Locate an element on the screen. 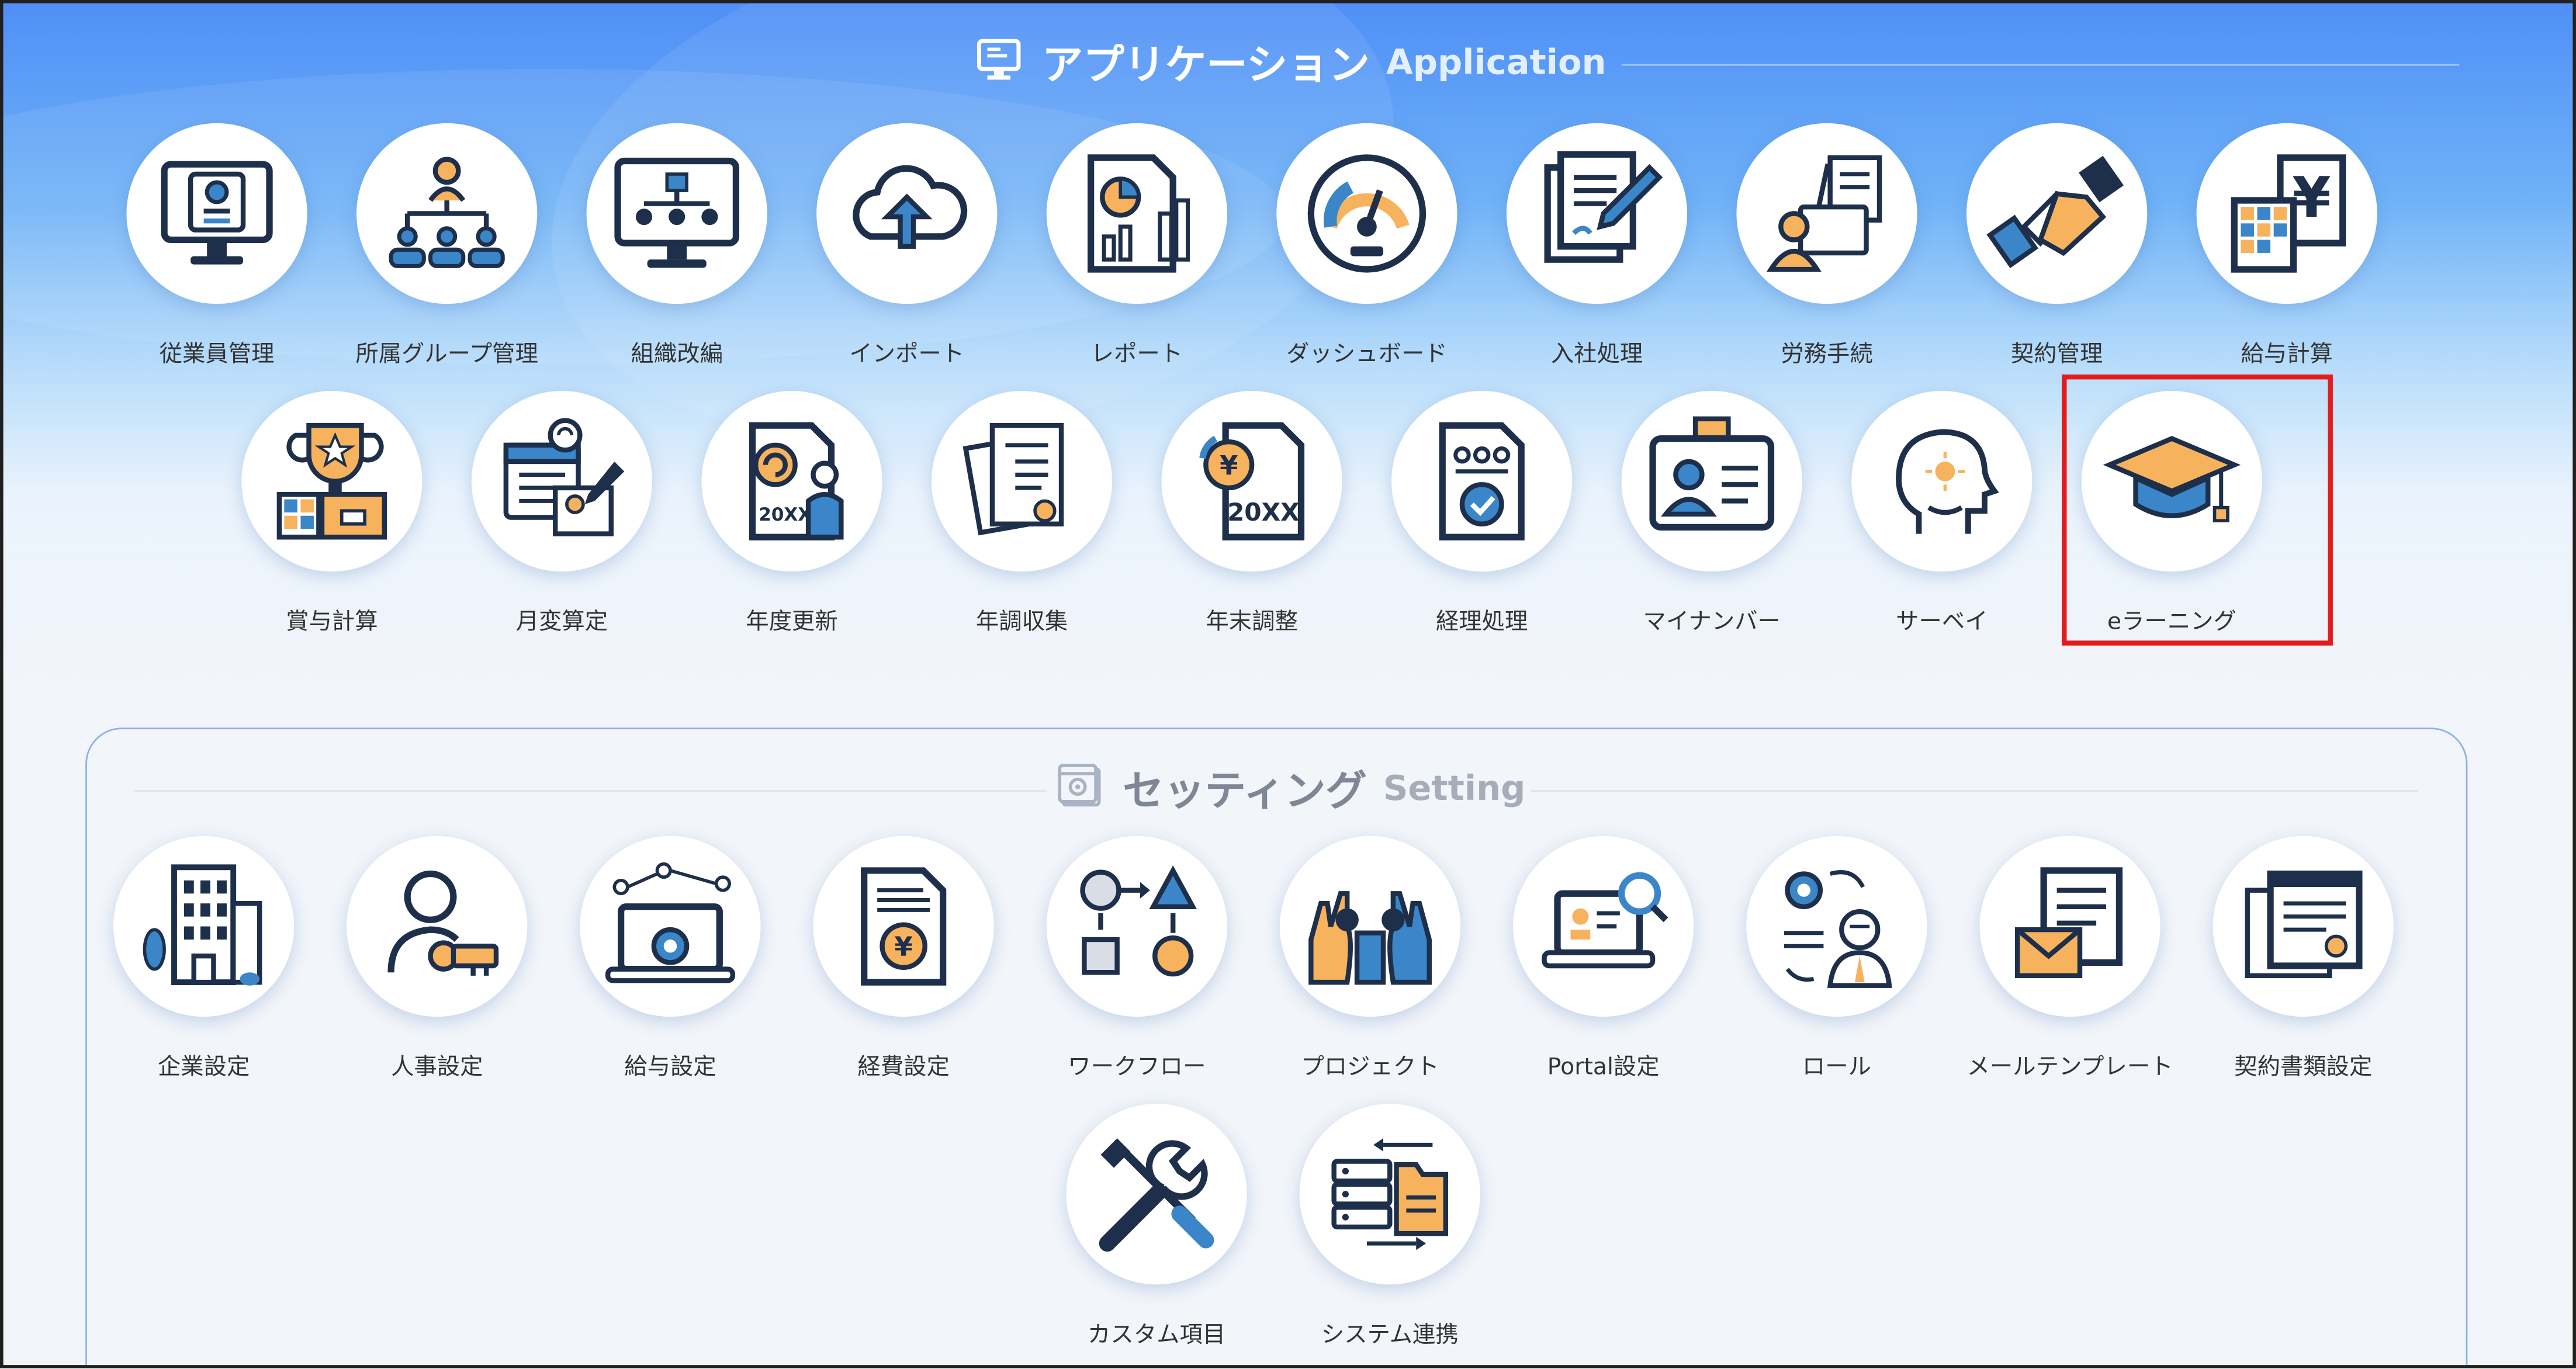 The image size is (2576, 1369). org-chart-monitor-icon-graphic is located at coordinates (677, 212).